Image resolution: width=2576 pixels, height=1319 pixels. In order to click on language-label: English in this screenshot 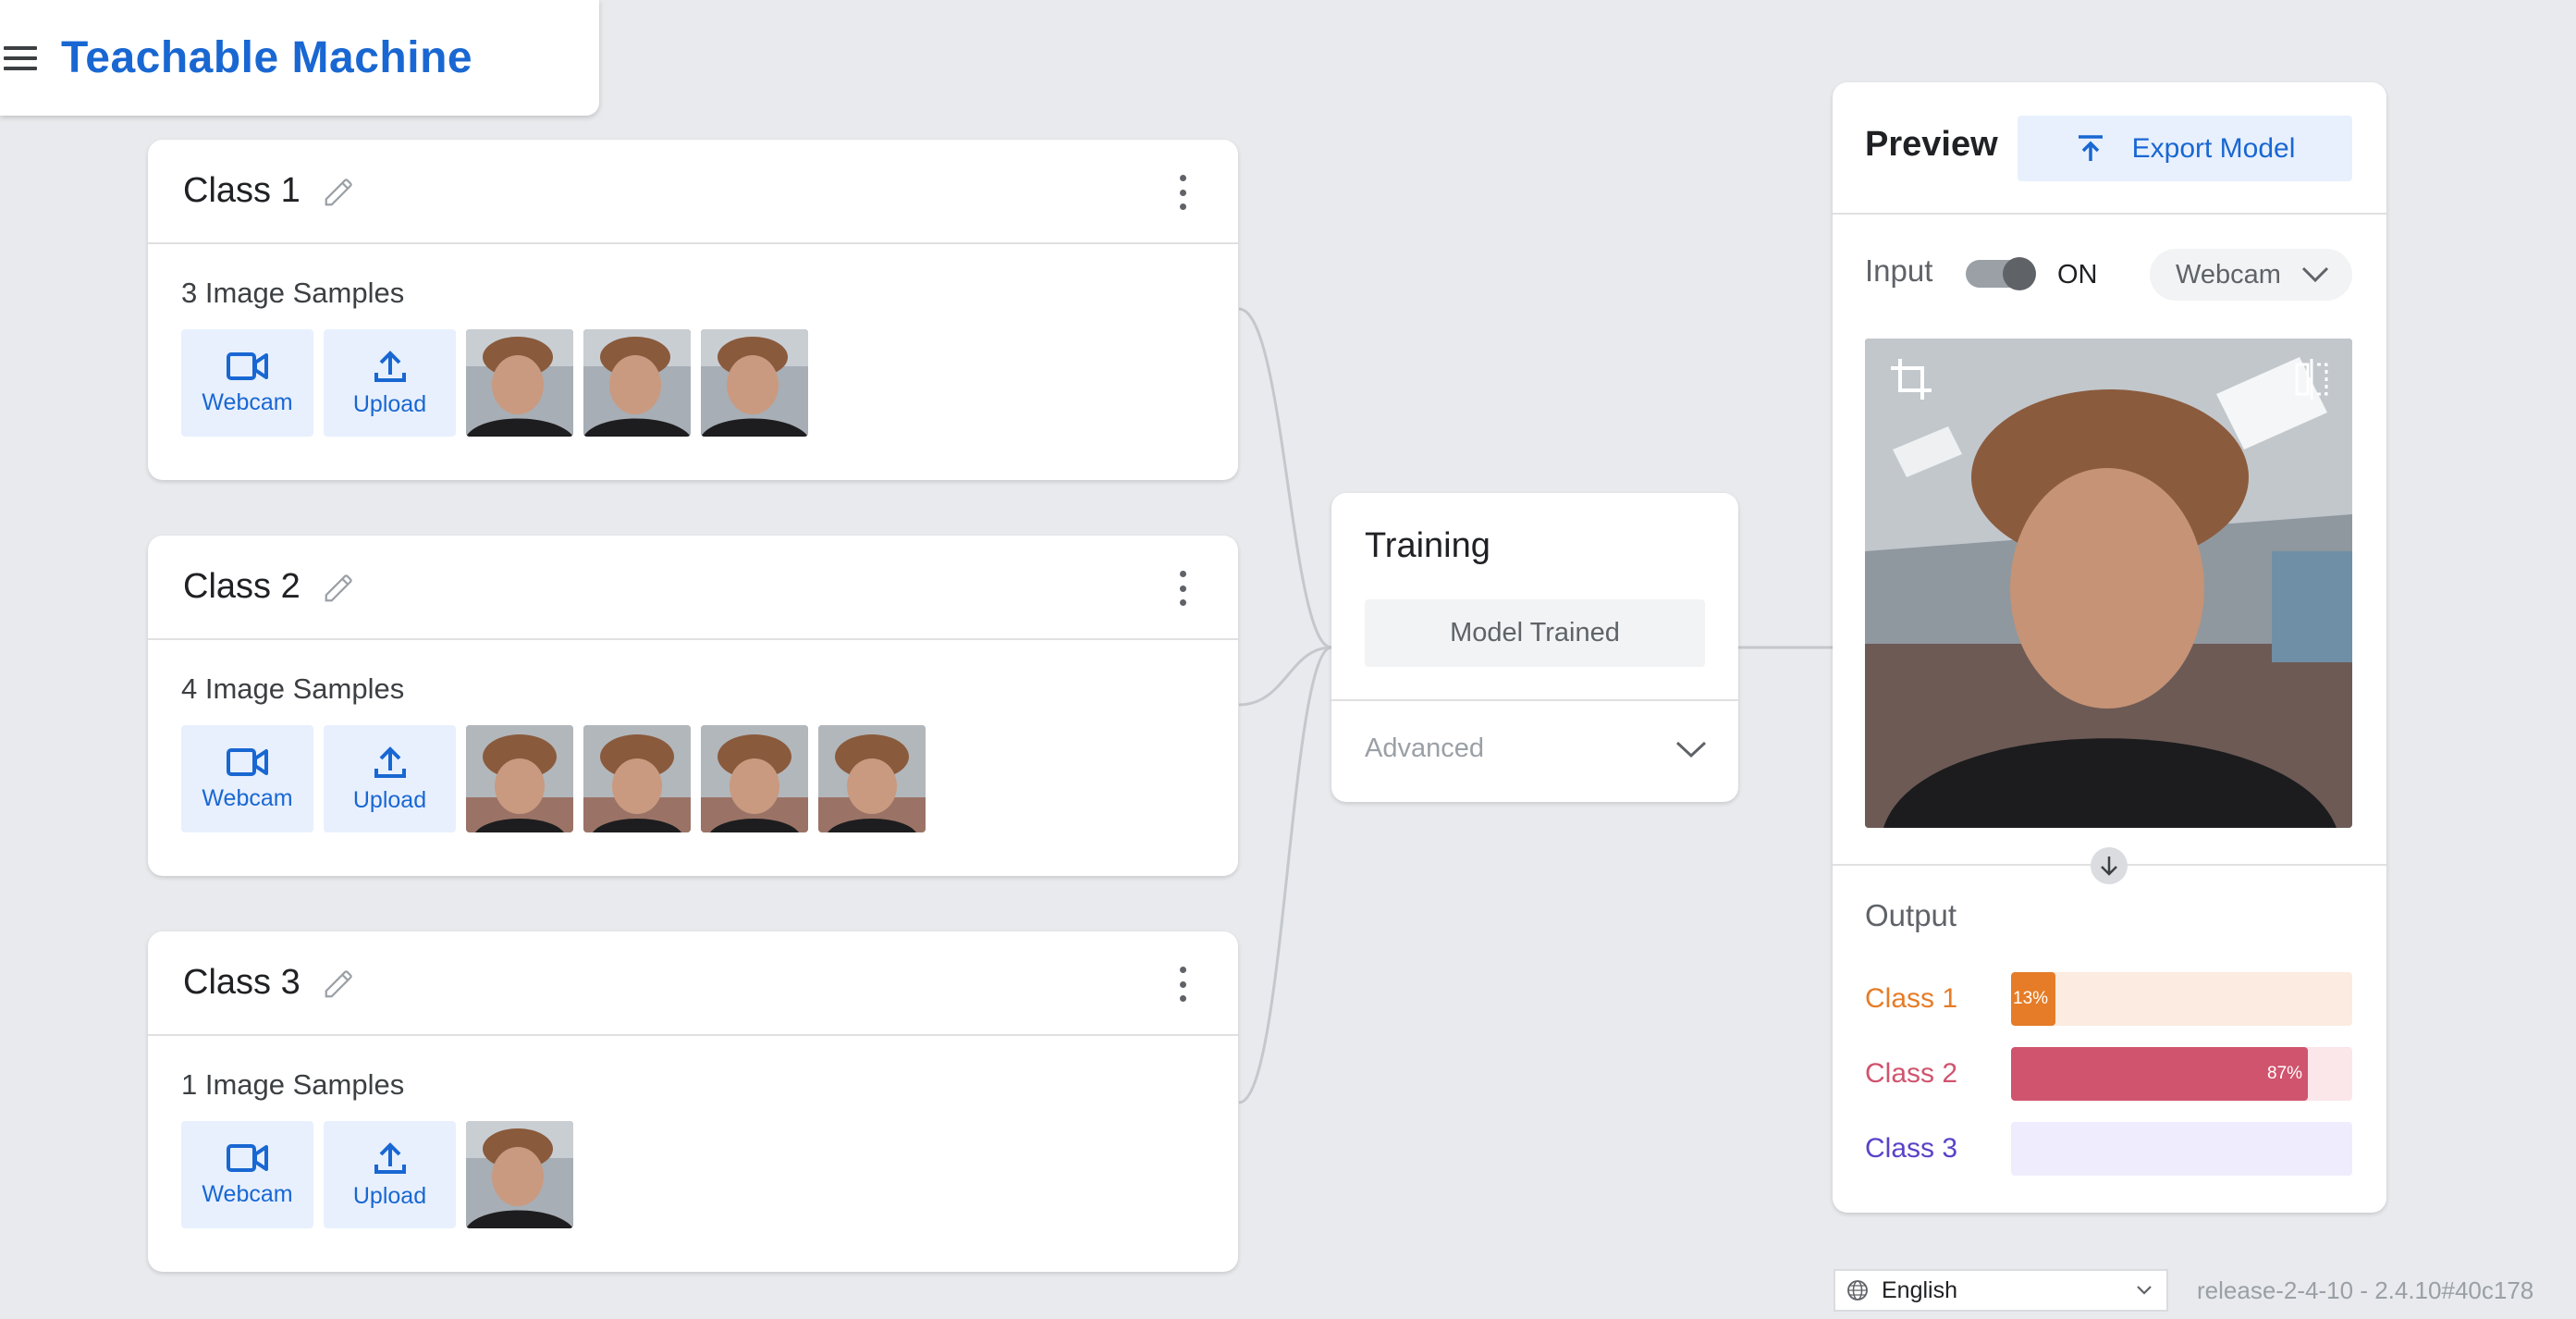, I will do `click(1919, 1289)`.